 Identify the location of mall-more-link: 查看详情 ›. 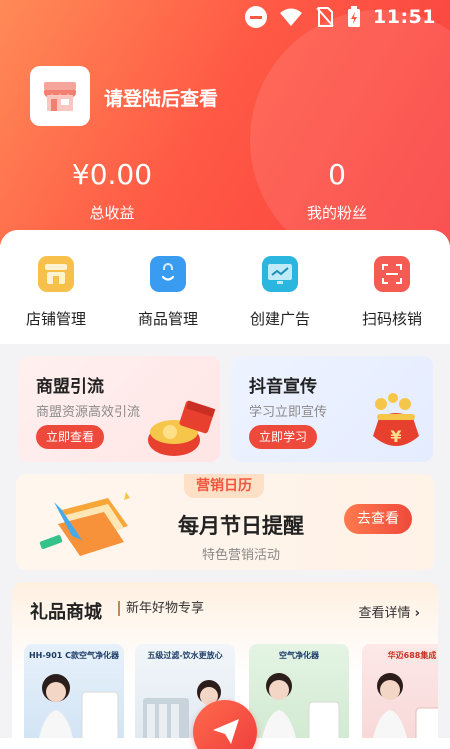
(389, 611).